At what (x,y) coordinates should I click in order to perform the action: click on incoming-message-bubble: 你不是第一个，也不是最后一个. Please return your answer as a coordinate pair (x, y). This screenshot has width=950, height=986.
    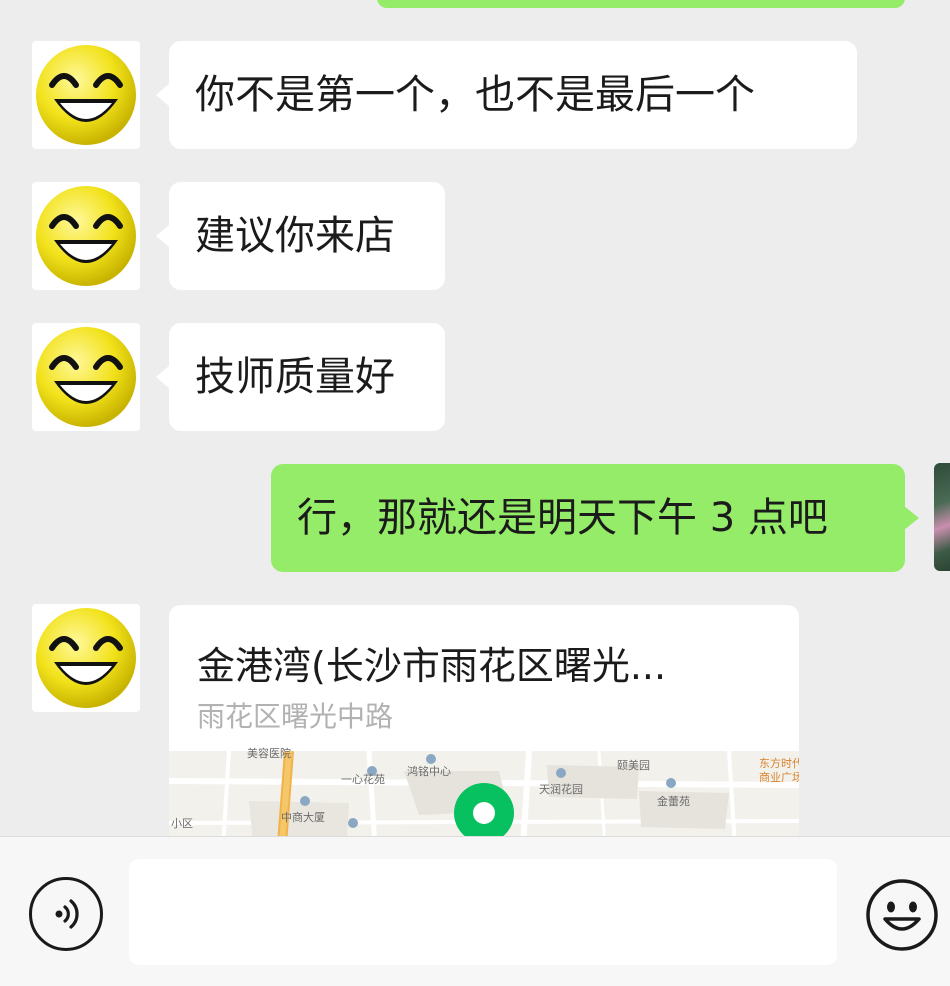
    Looking at the image, I should click on (506, 95).